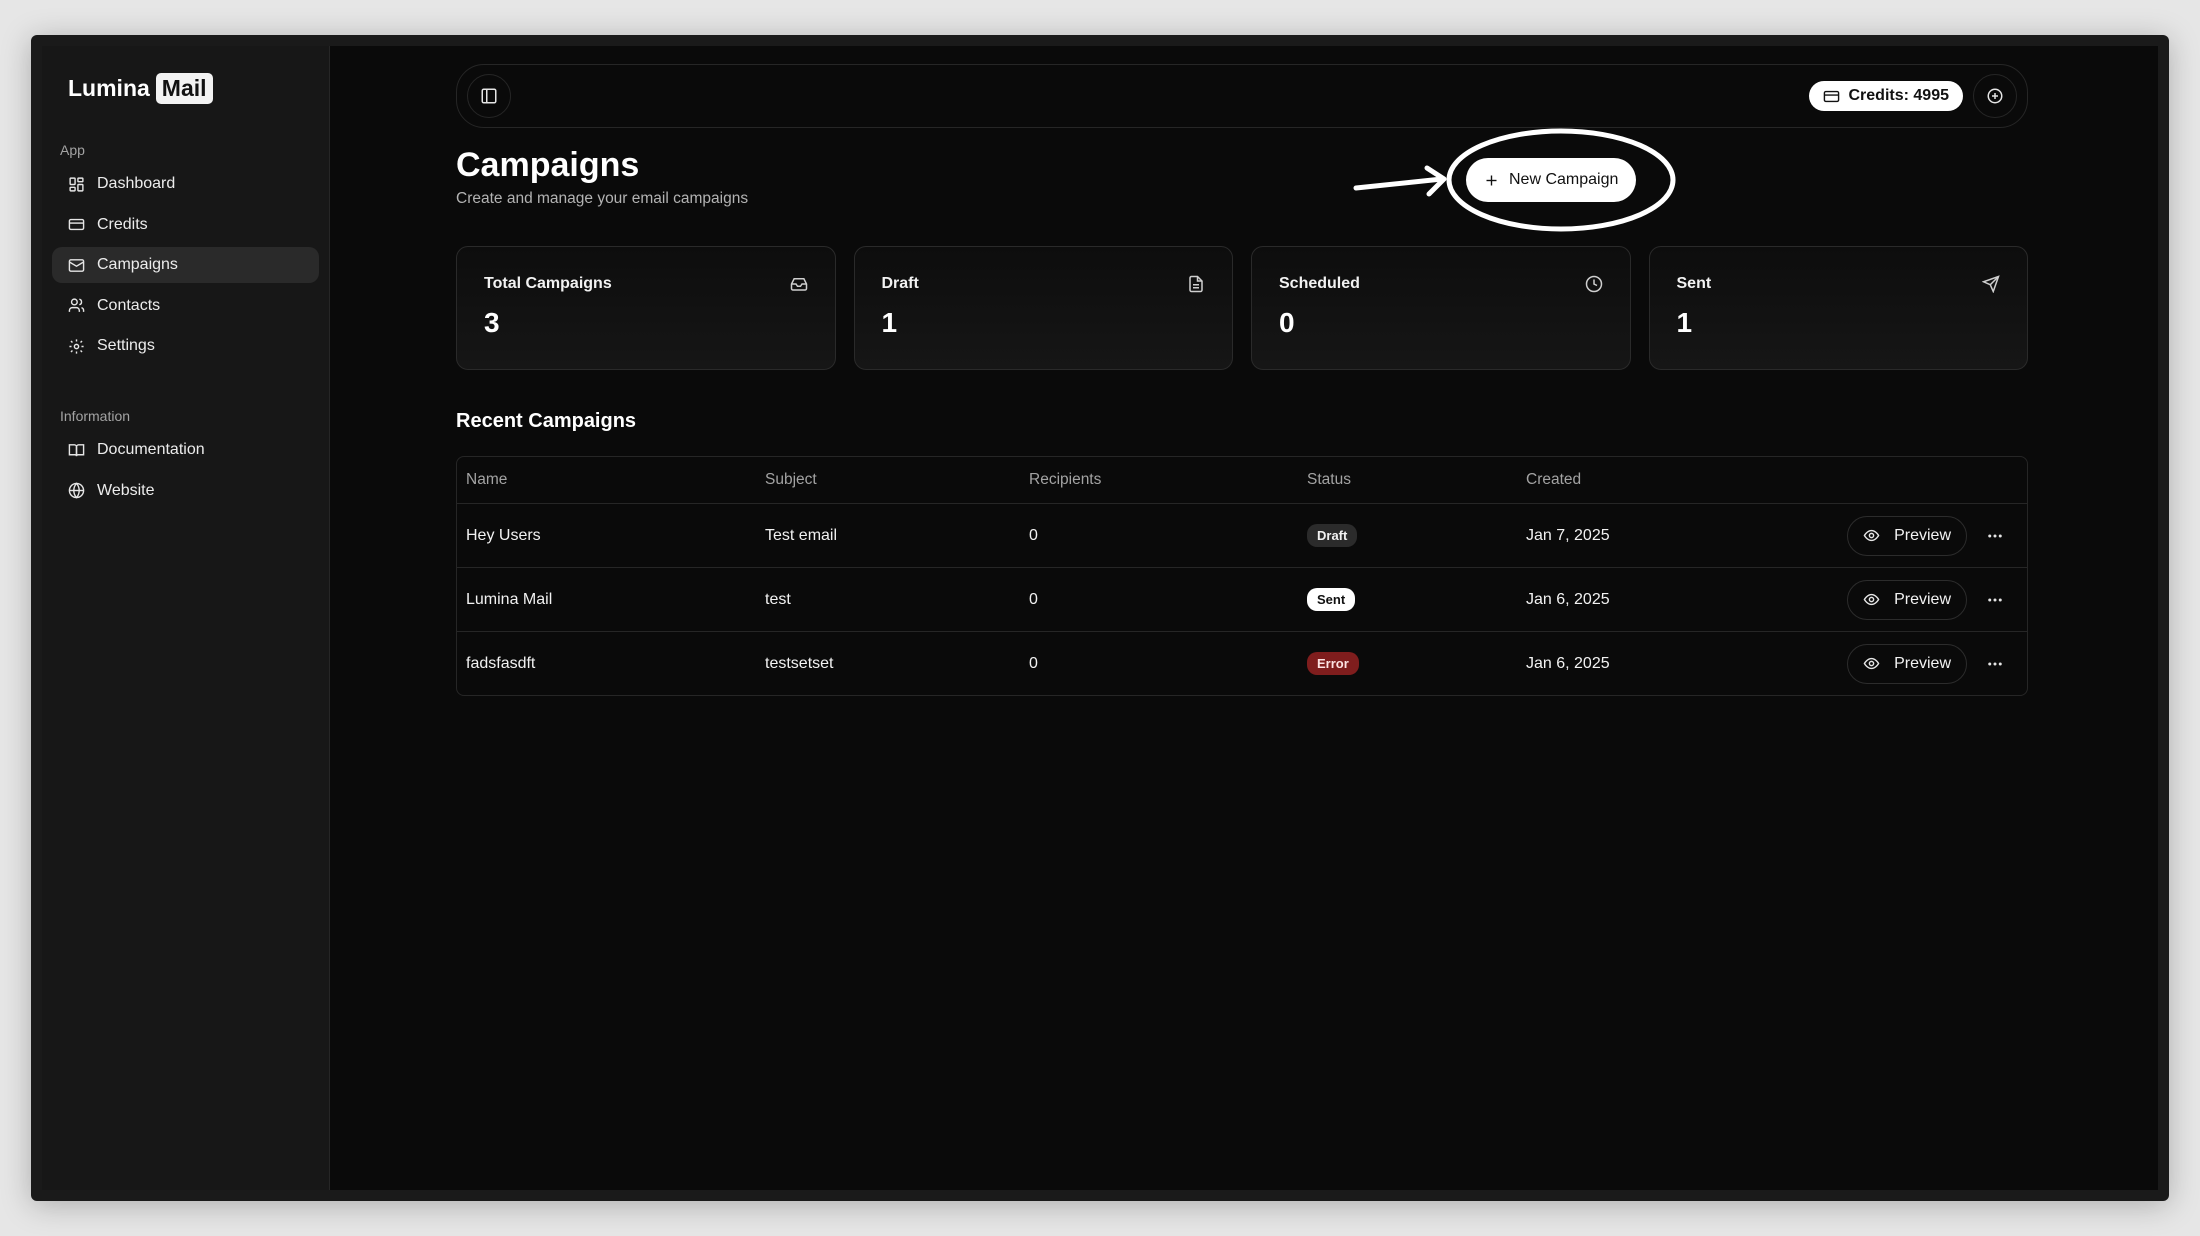 Image resolution: width=2200 pixels, height=1236 pixels. I want to click on column-header-name: Name, so click(611, 480).